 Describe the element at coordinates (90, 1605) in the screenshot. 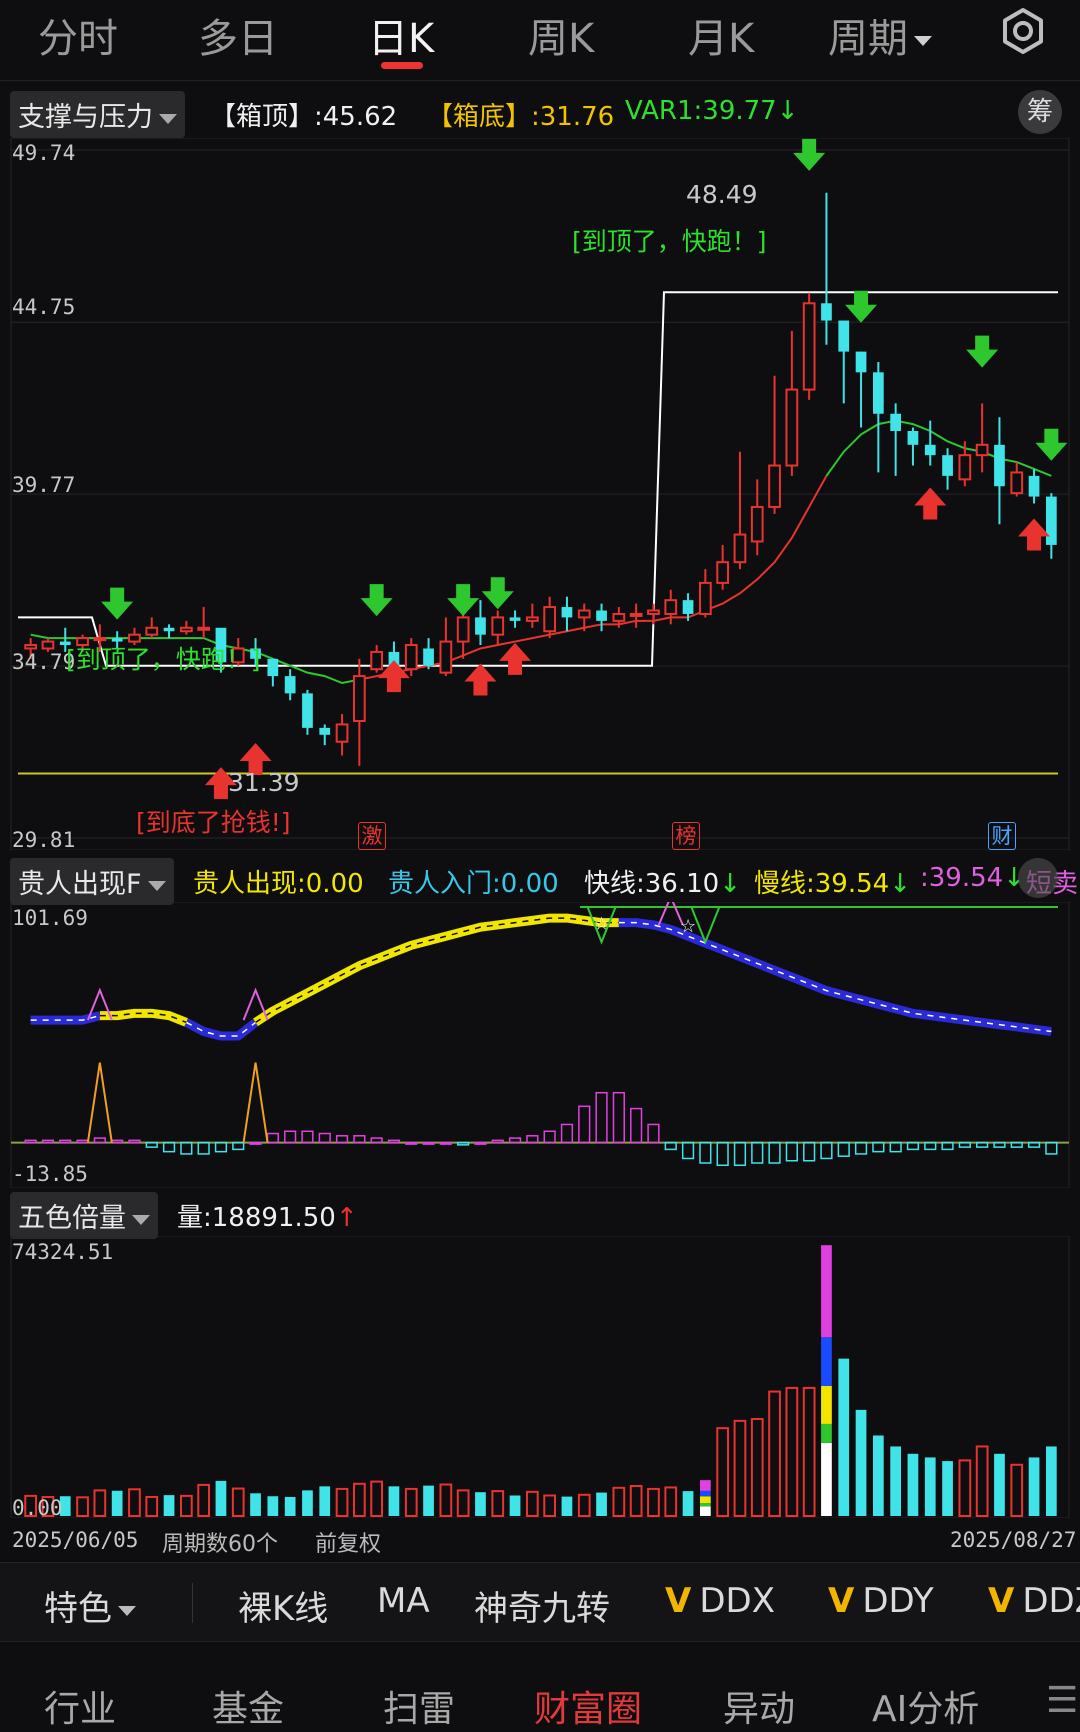

I see `special-dropdown: 特色` at that location.